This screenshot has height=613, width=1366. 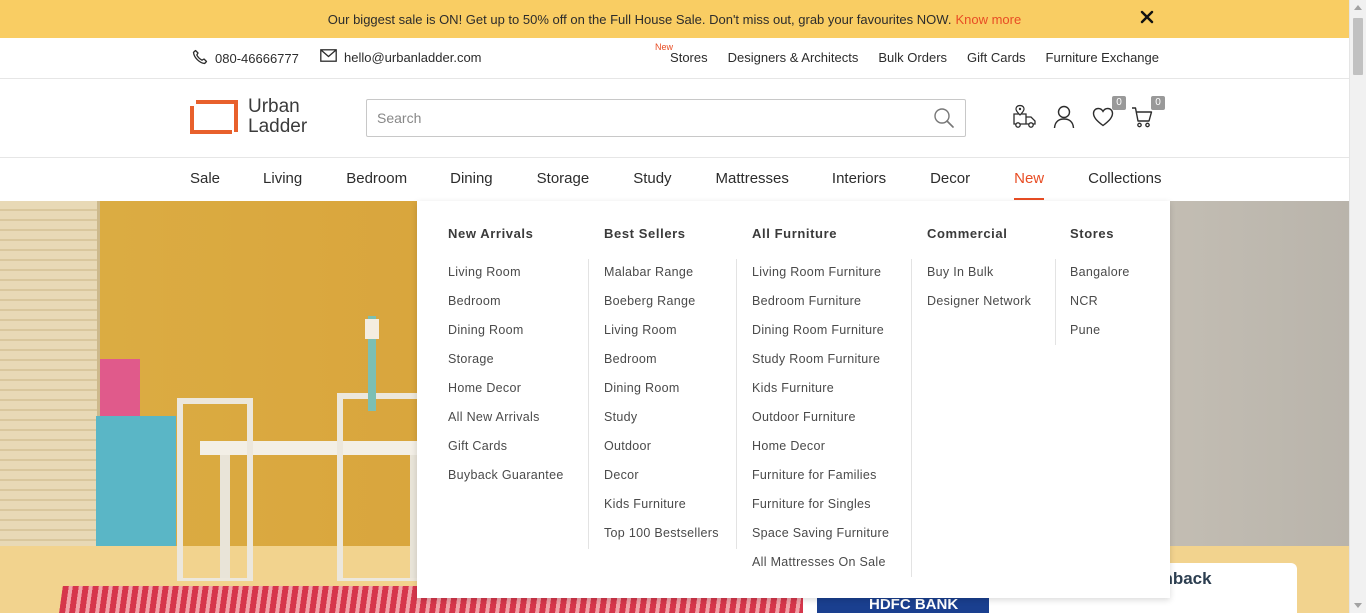 I want to click on logo-line2: Ladder, so click(x=278, y=126).